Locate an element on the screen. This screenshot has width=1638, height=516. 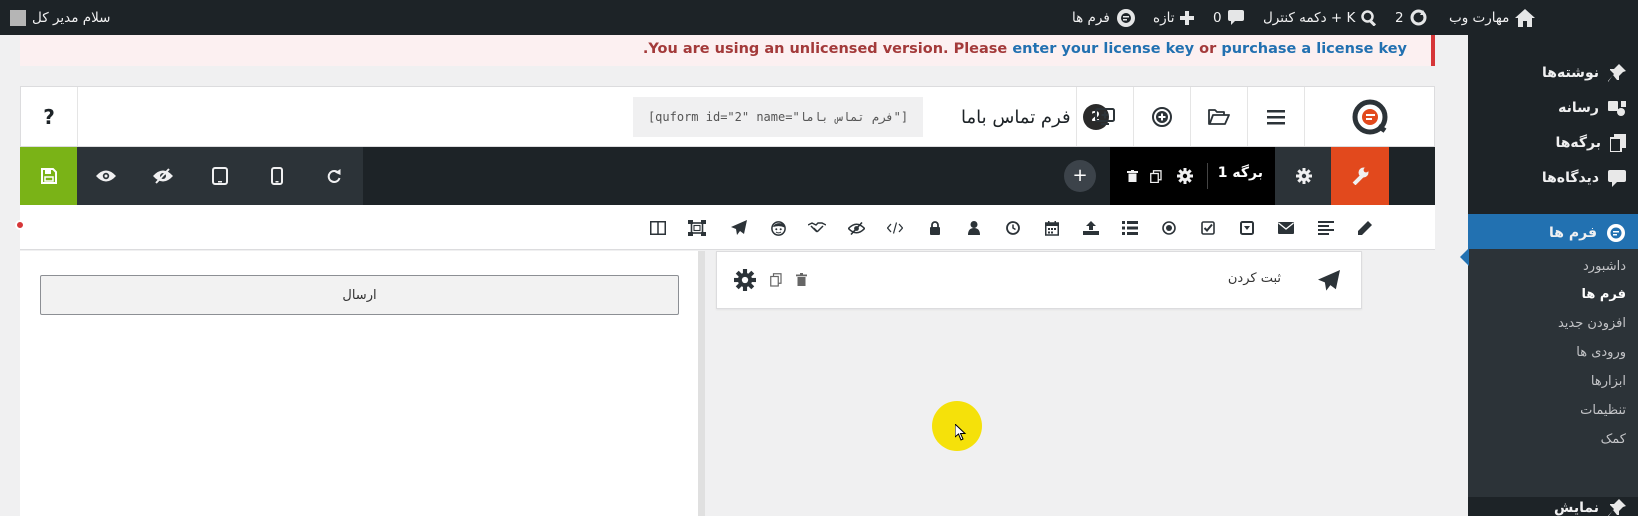
plus-icon is located at coordinates (1187, 17).